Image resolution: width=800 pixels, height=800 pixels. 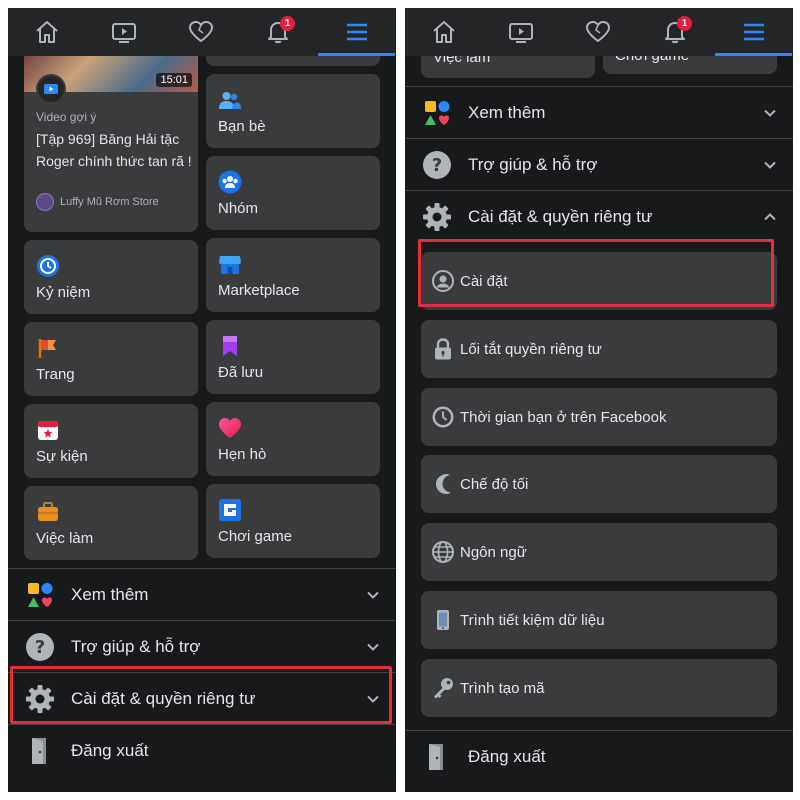 What do you see at coordinates (599, 484) in the screenshot?
I see `settings-item-dark-mode: Chế độ tối` at bounding box center [599, 484].